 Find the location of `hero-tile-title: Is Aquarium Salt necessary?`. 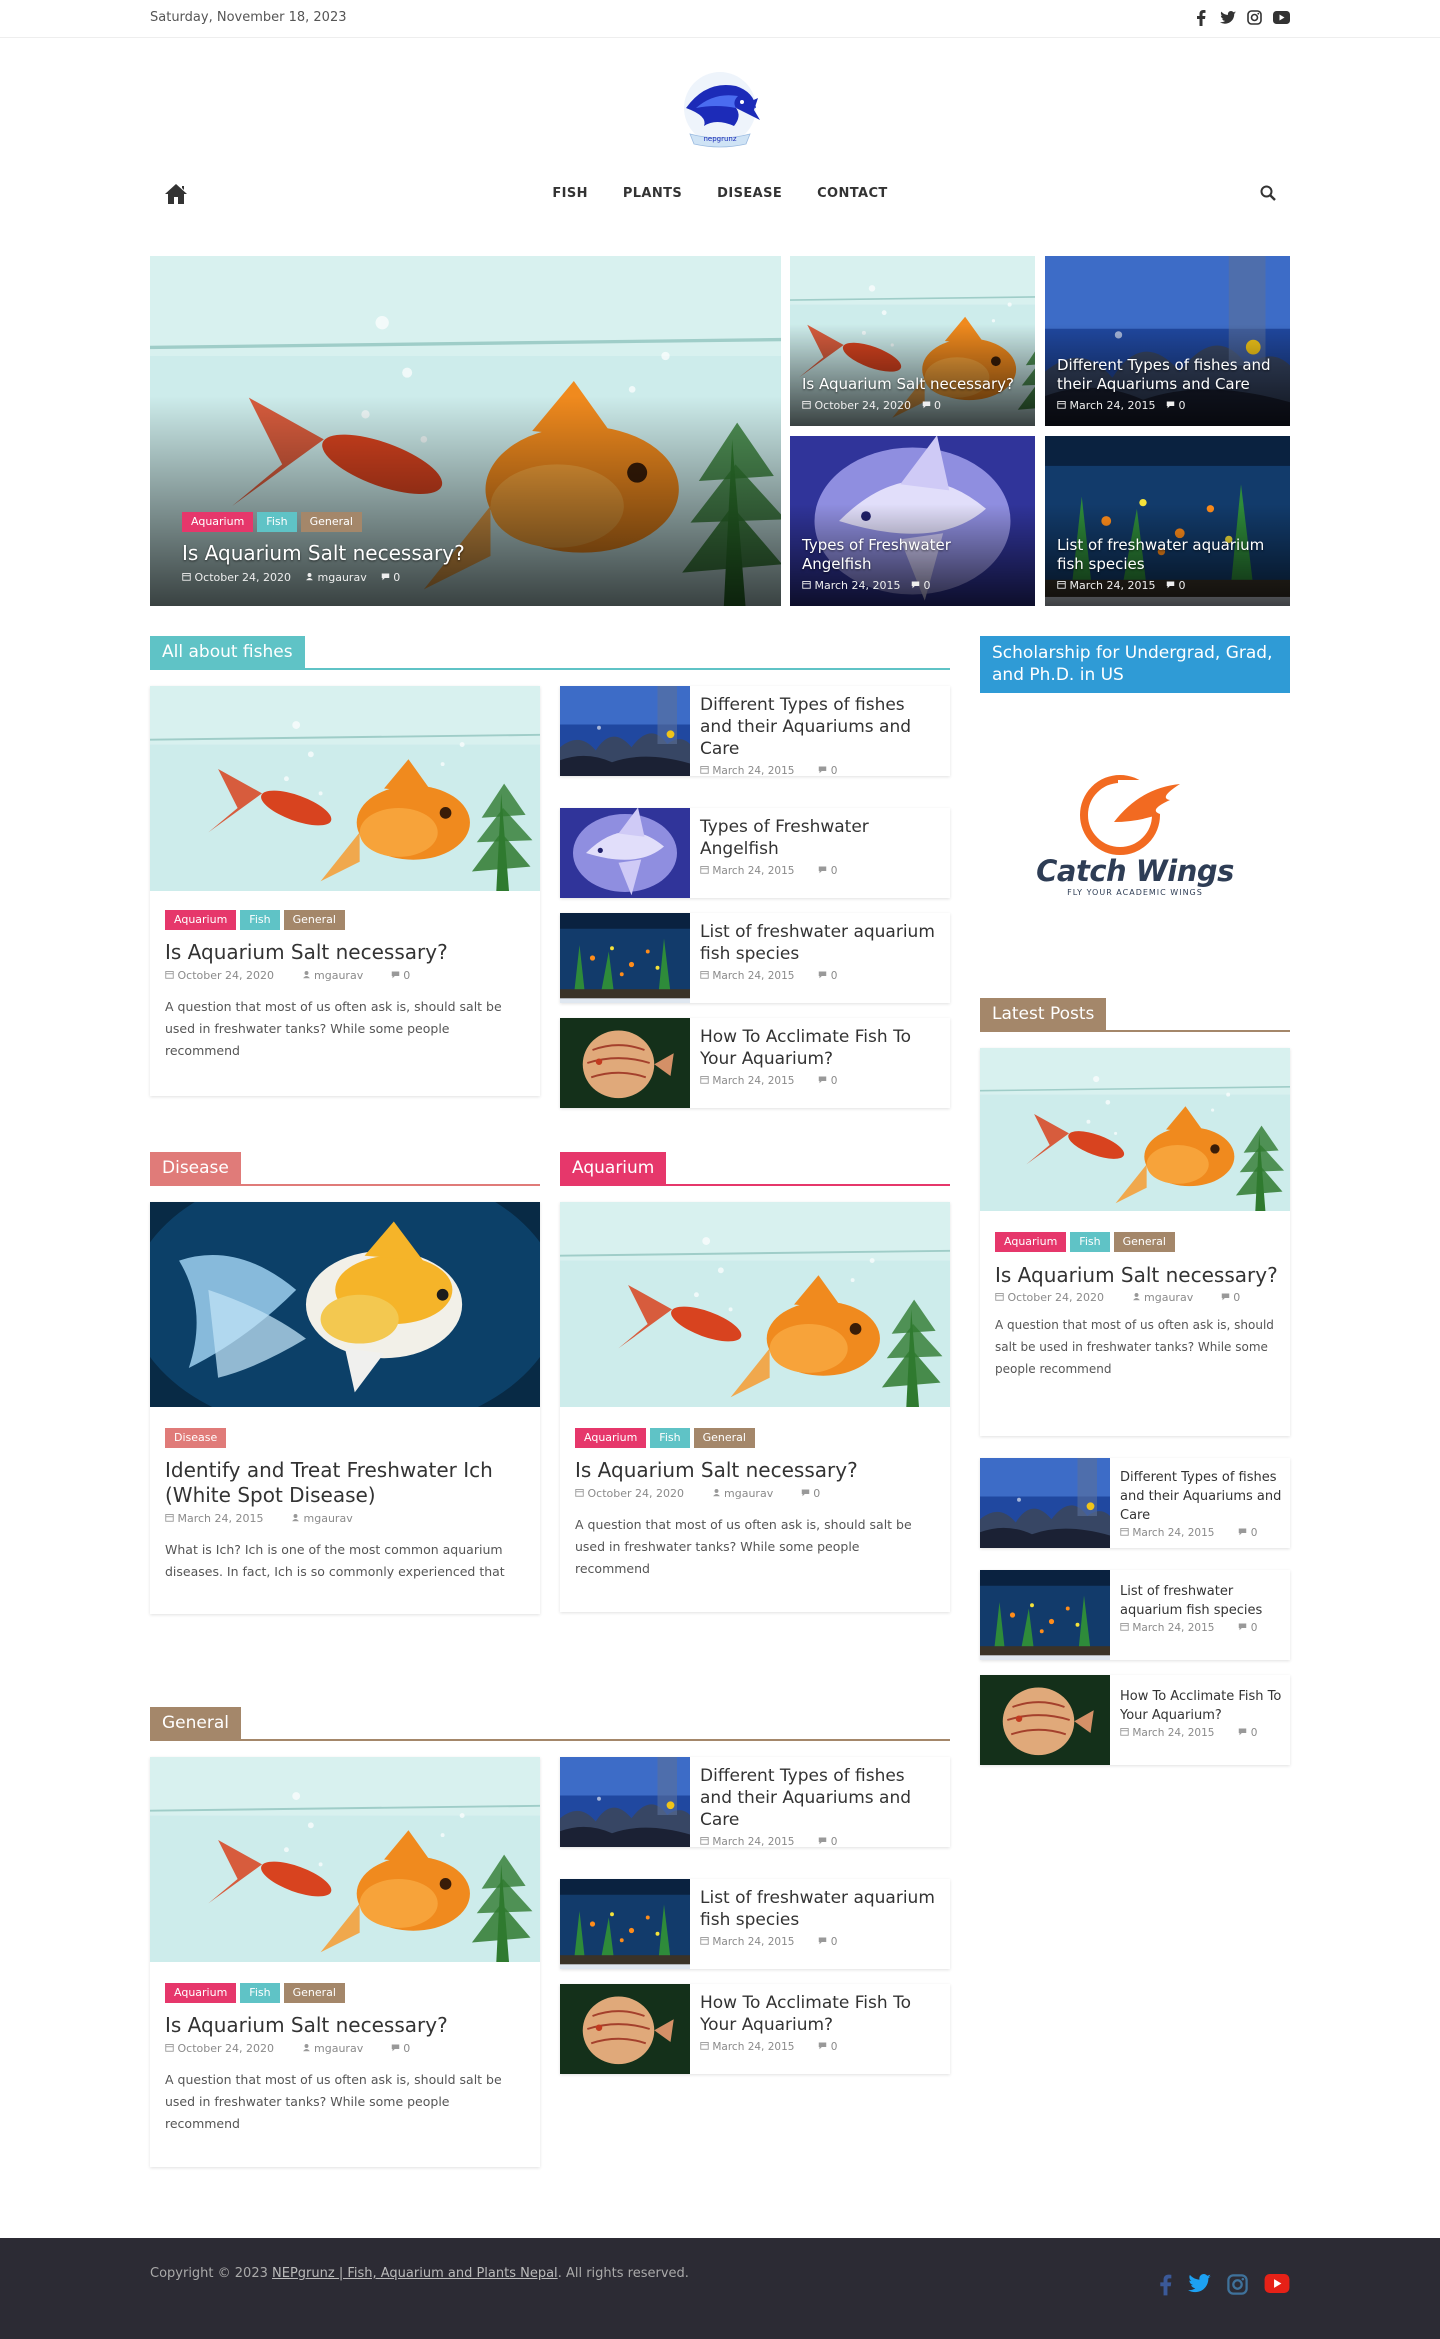

hero-tile-title: Is Aquarium Salt necessary? is located at coordinates (912, 384).